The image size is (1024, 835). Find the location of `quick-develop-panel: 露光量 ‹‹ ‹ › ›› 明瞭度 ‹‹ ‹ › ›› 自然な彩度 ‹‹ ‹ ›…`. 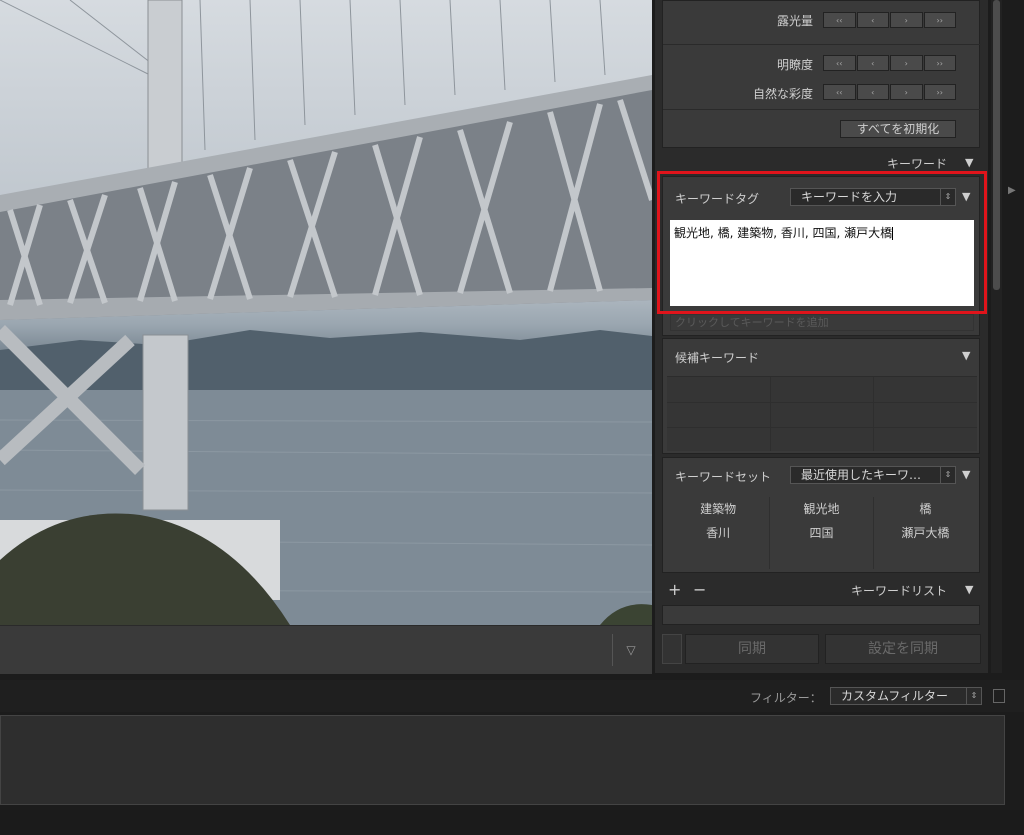

quick-develop-panel: 露光量 ‹‹ ‹ › ›› 明瞭度 ‹‹ ‹ › ›› 自然な彩度 ‹‹ ‹ ›… is located at coordinates (821, 74).